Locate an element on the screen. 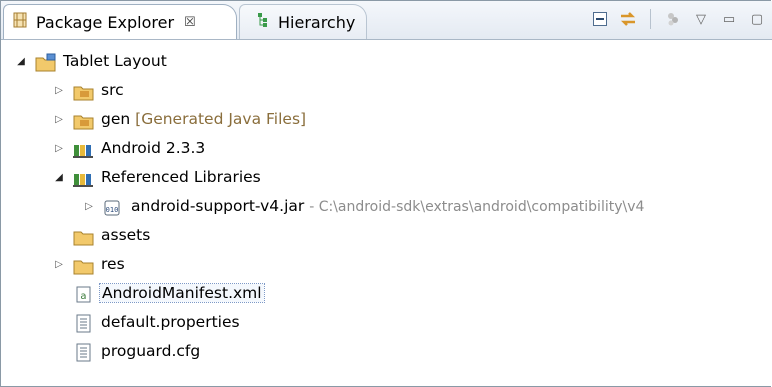  close-tab-icon: ☒ is located at coordinates (190, 22).